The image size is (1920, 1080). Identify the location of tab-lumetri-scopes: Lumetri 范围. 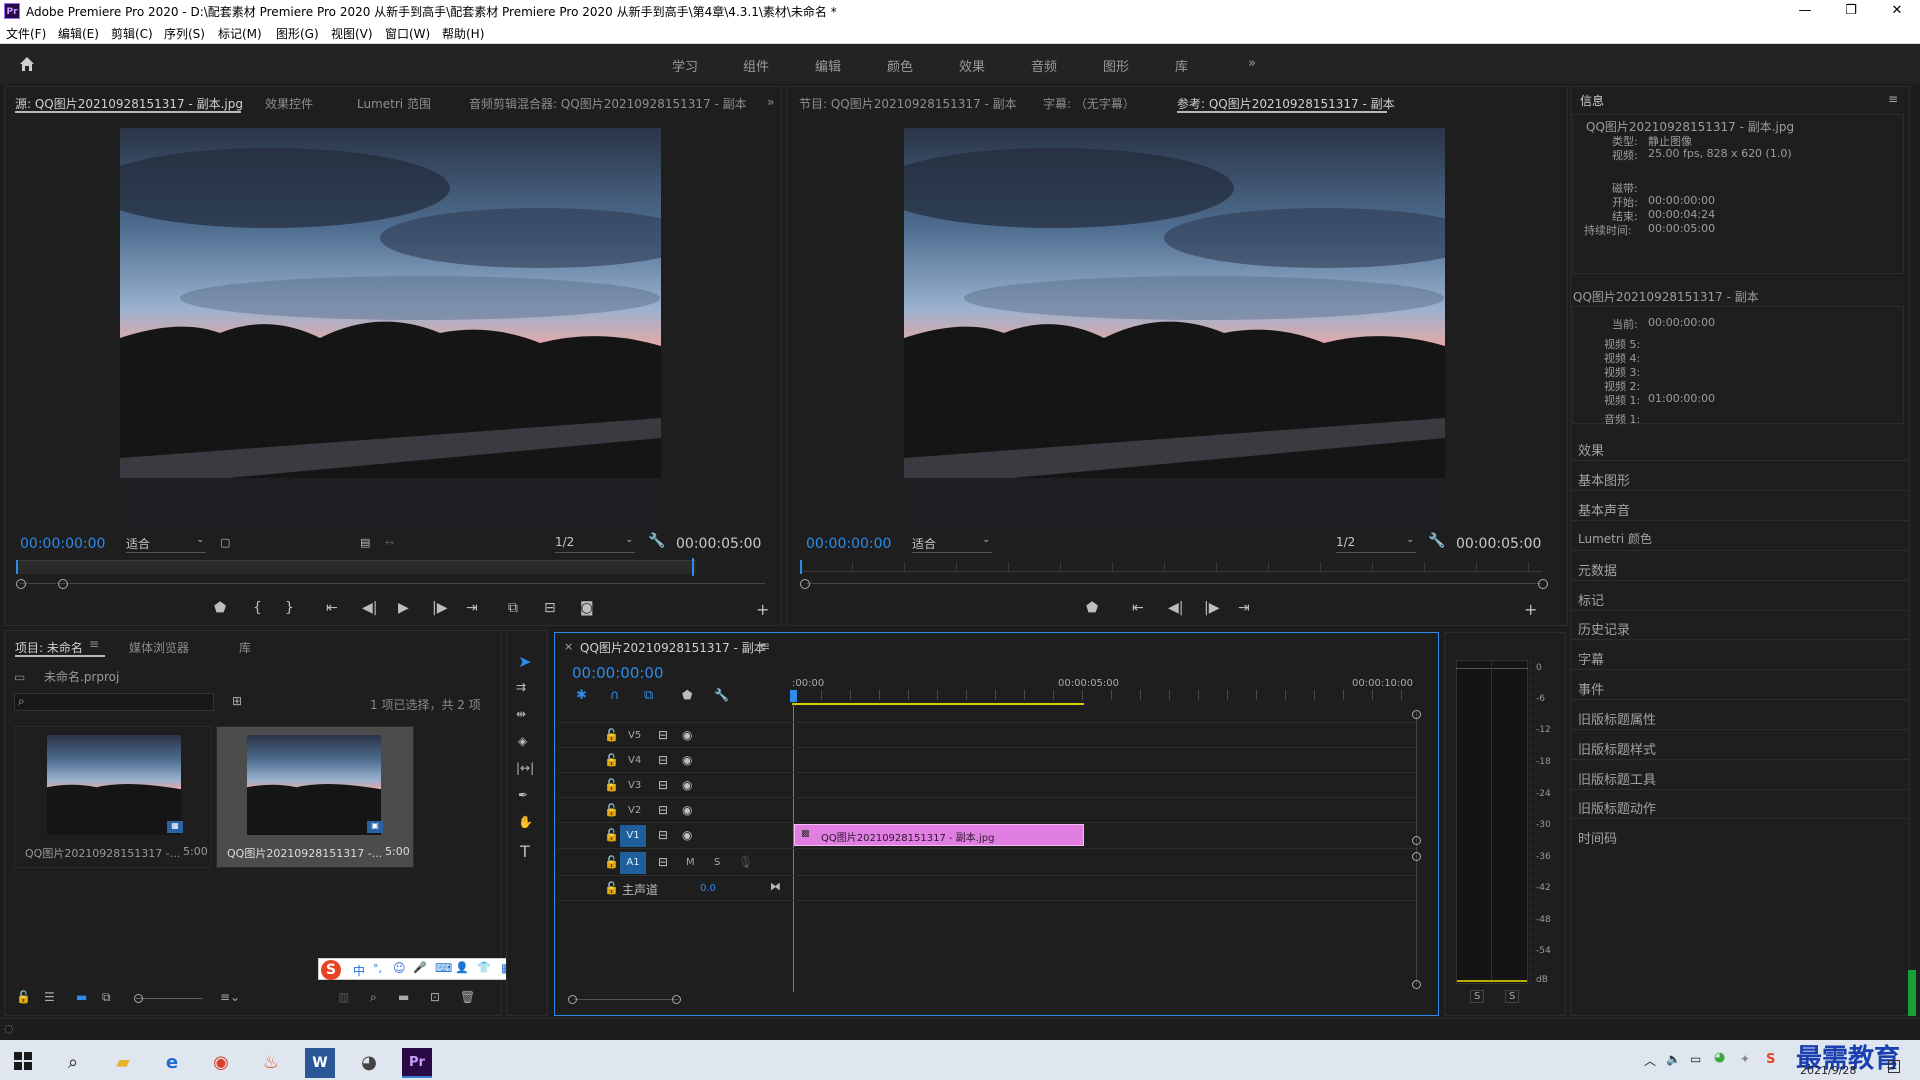
(394, 103).